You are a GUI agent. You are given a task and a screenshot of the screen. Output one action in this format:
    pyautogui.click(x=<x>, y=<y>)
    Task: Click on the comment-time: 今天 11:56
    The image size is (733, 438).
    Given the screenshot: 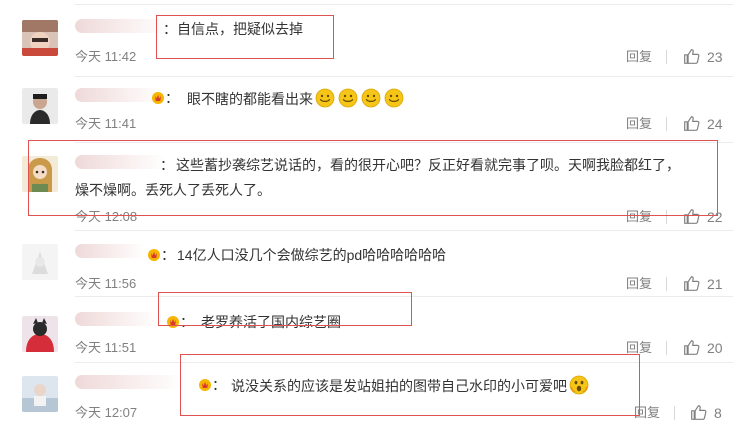 What is the action you would take?
    pyautogui.click(x=106, y=283)
    